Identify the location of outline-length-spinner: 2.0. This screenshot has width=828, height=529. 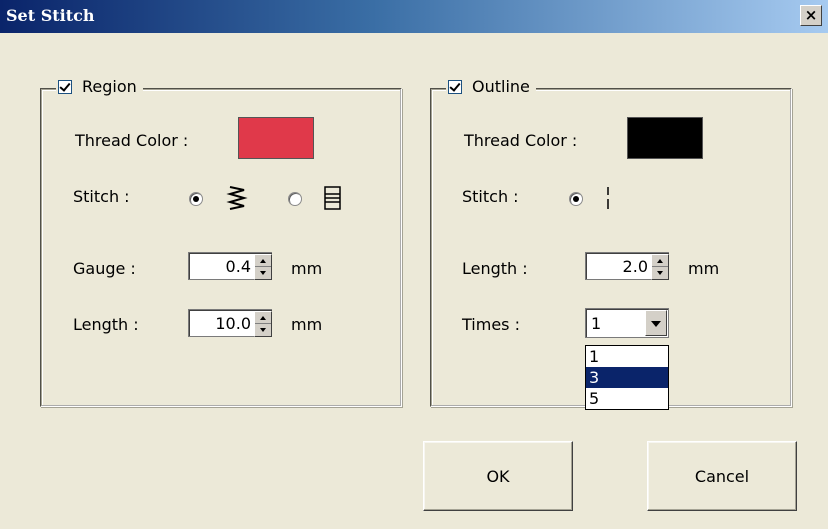
(627, 266).